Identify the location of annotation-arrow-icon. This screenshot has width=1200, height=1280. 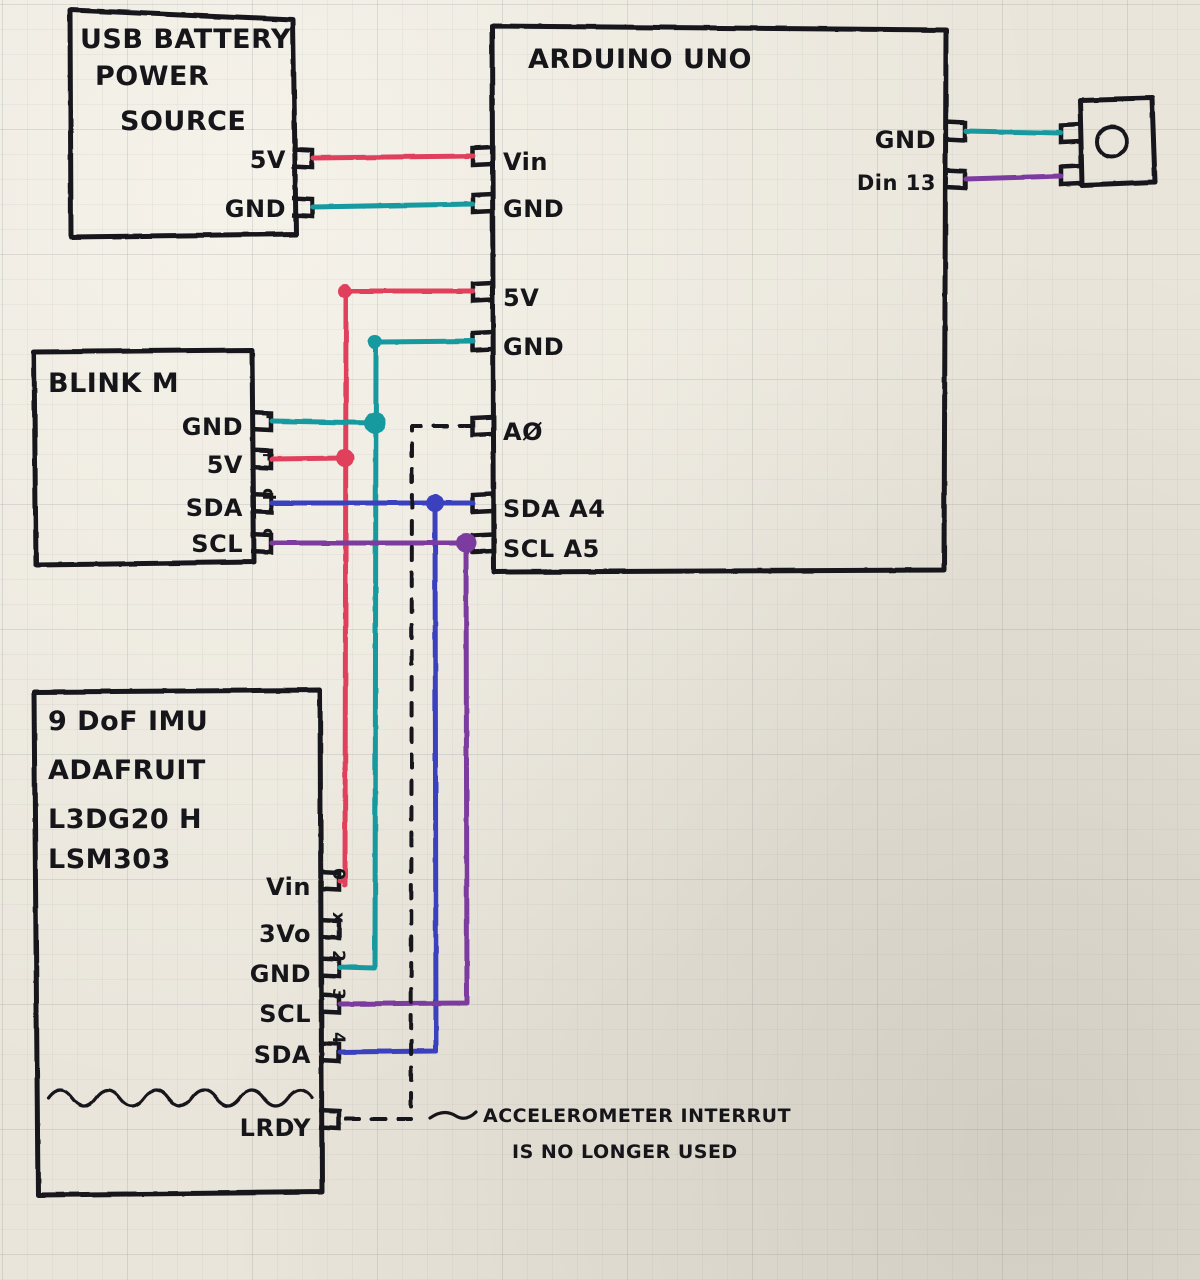
(453, 1115).